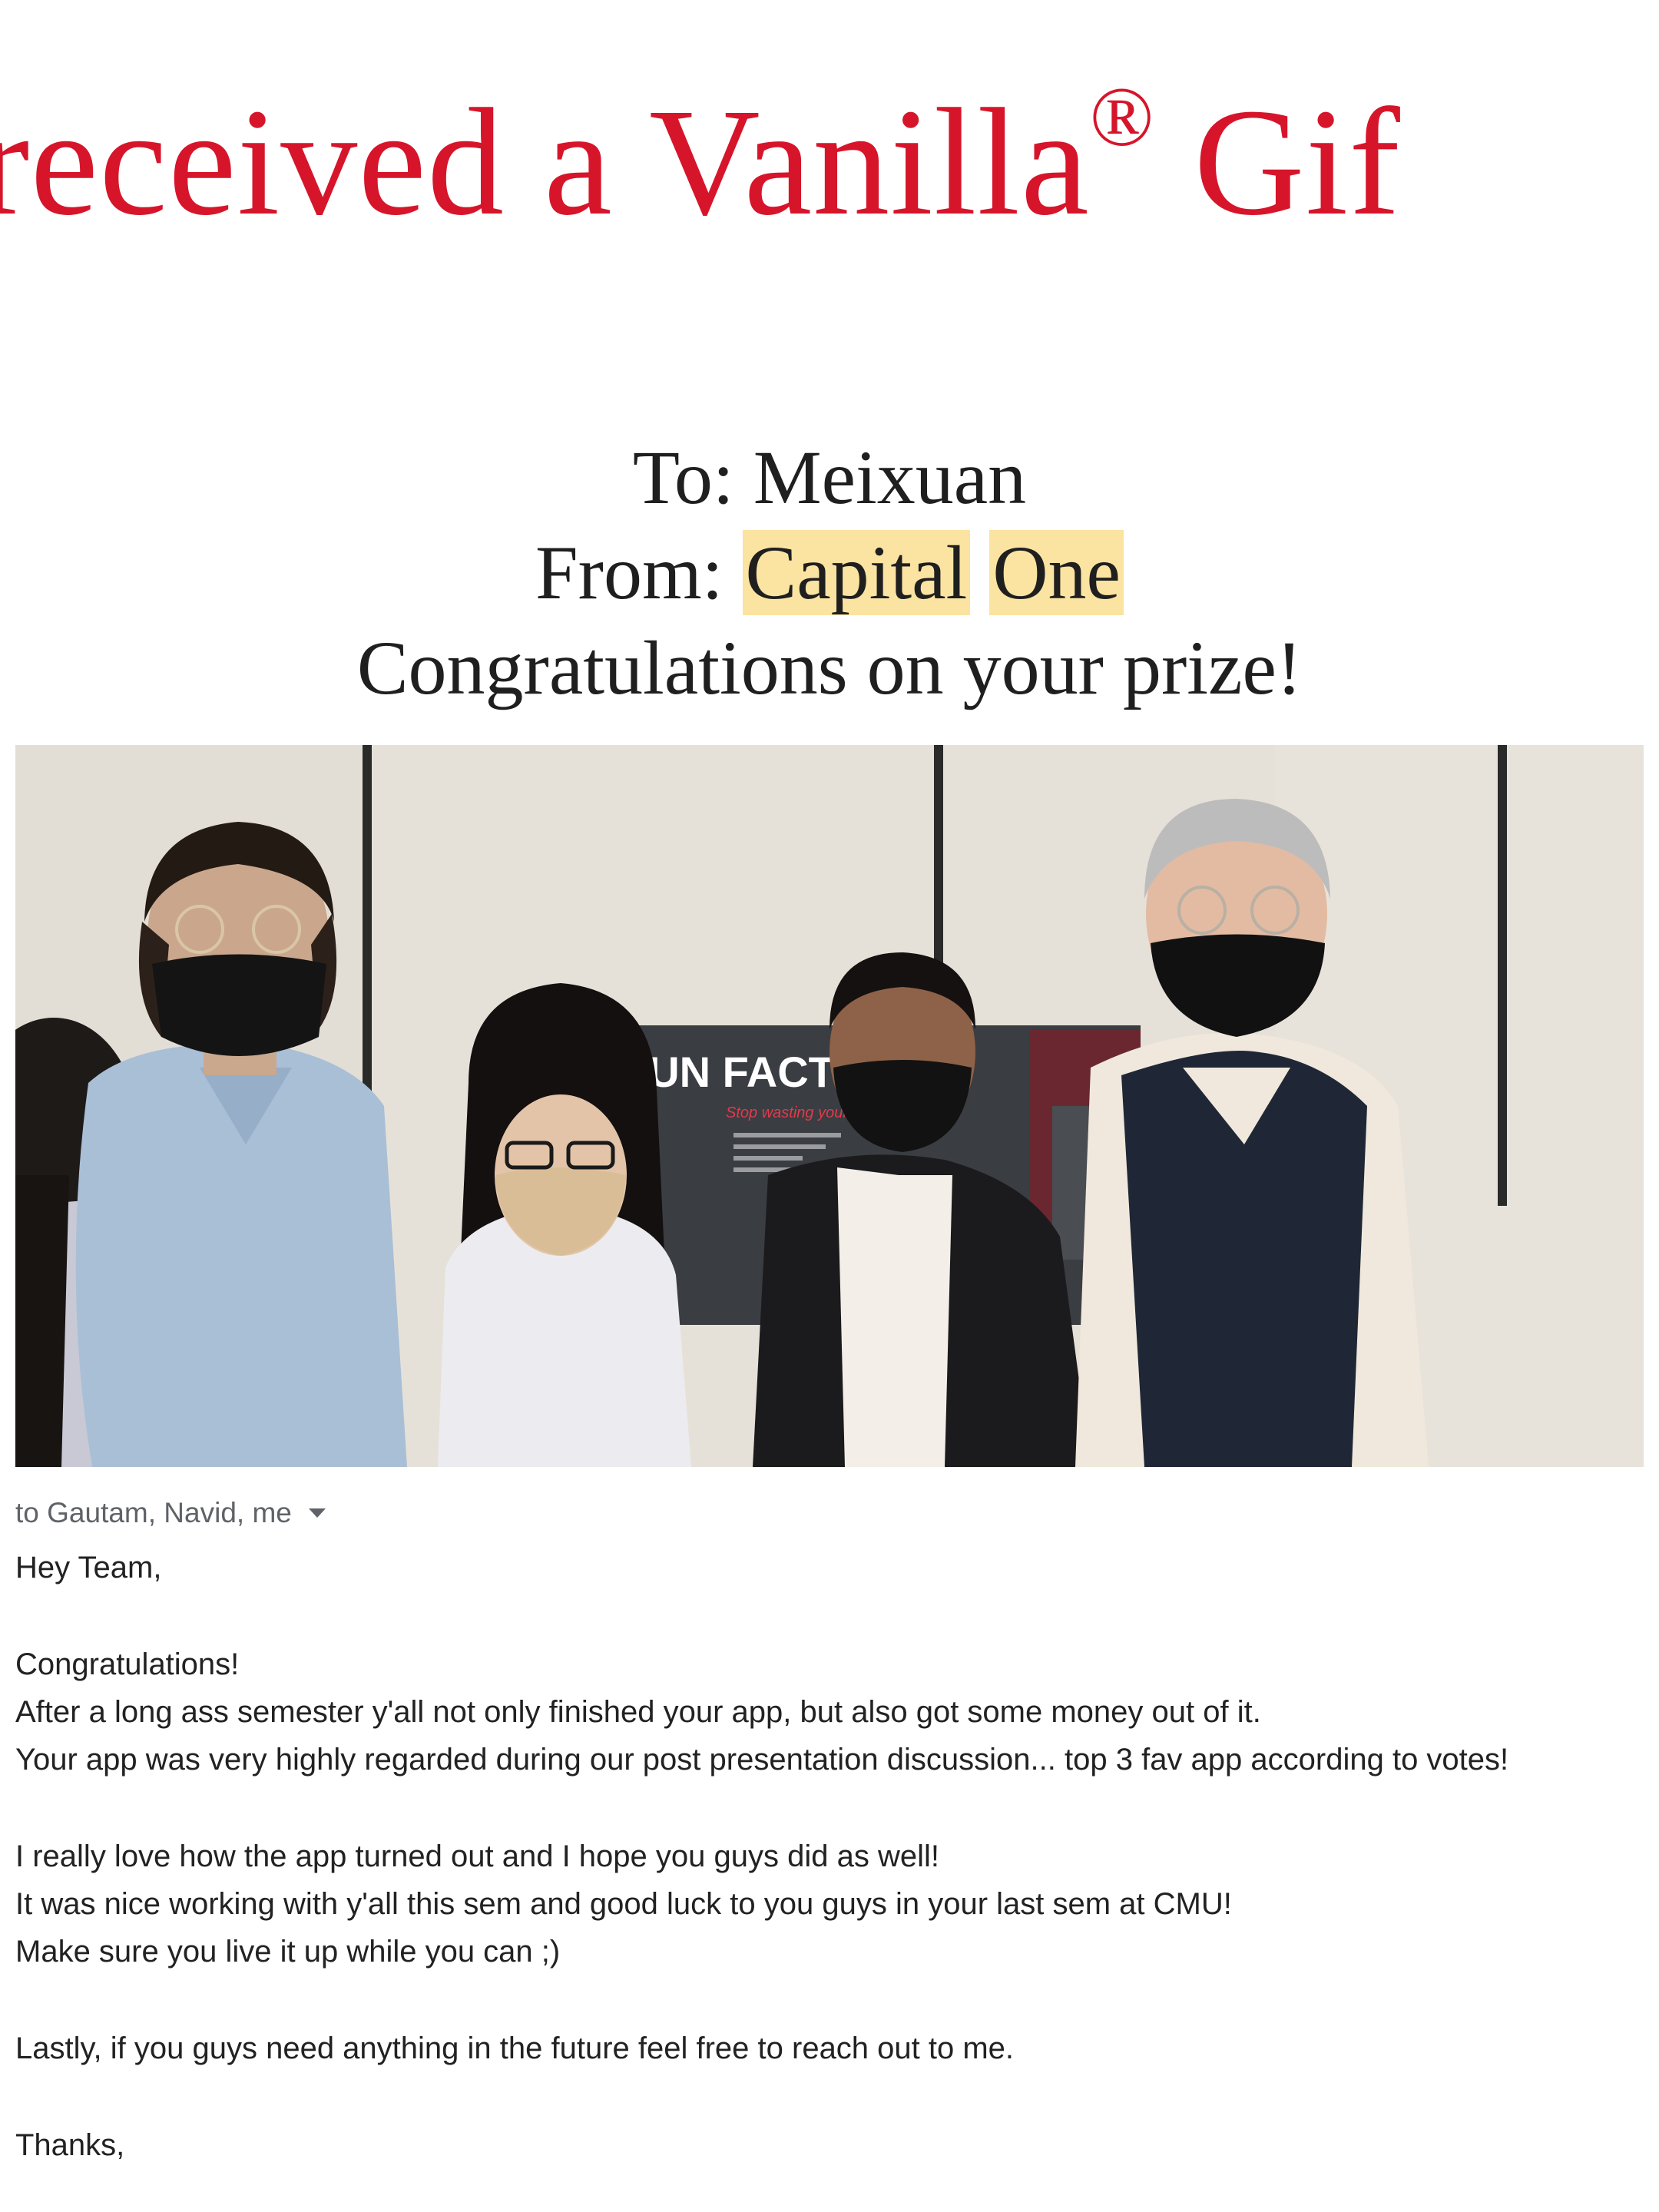 This screenshot has height=2212, width=1659. Describe the element at coordinates (317, 1513) in the screenshot. I see `recipients-dropdown-caret-icon` at that location.